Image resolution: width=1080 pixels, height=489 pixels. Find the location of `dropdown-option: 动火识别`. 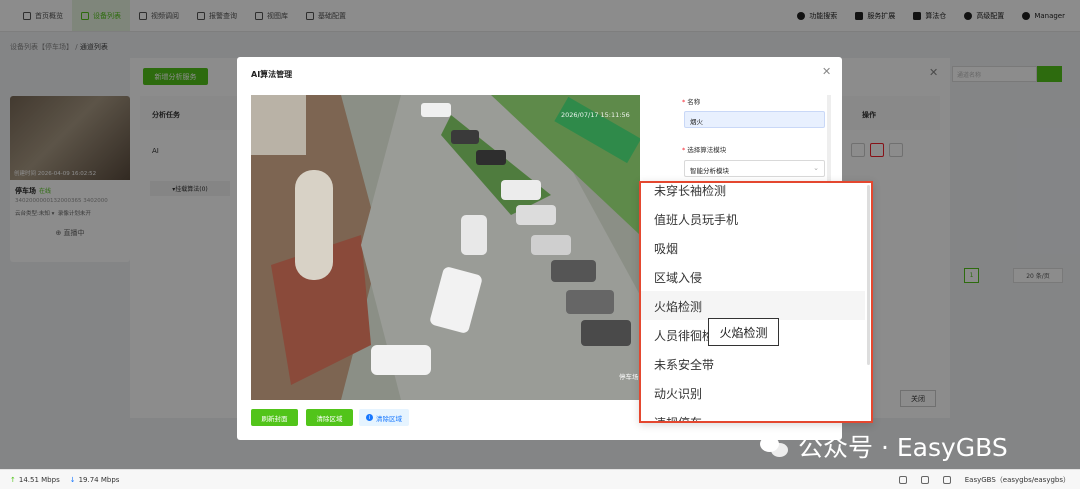

dropdown-option: 动火识别 is located at coordinates (753, 392).